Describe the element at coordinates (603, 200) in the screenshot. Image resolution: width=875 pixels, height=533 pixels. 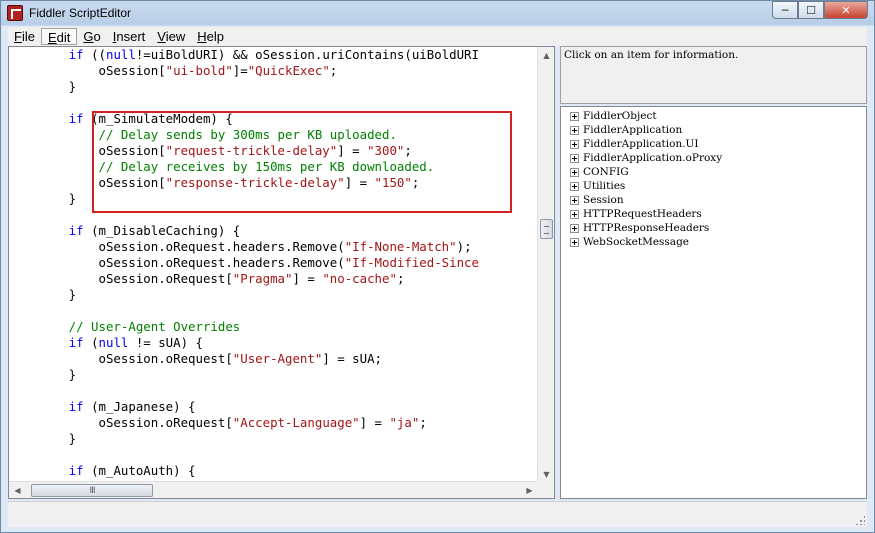
I see `tree-item-label: Session` at that location.